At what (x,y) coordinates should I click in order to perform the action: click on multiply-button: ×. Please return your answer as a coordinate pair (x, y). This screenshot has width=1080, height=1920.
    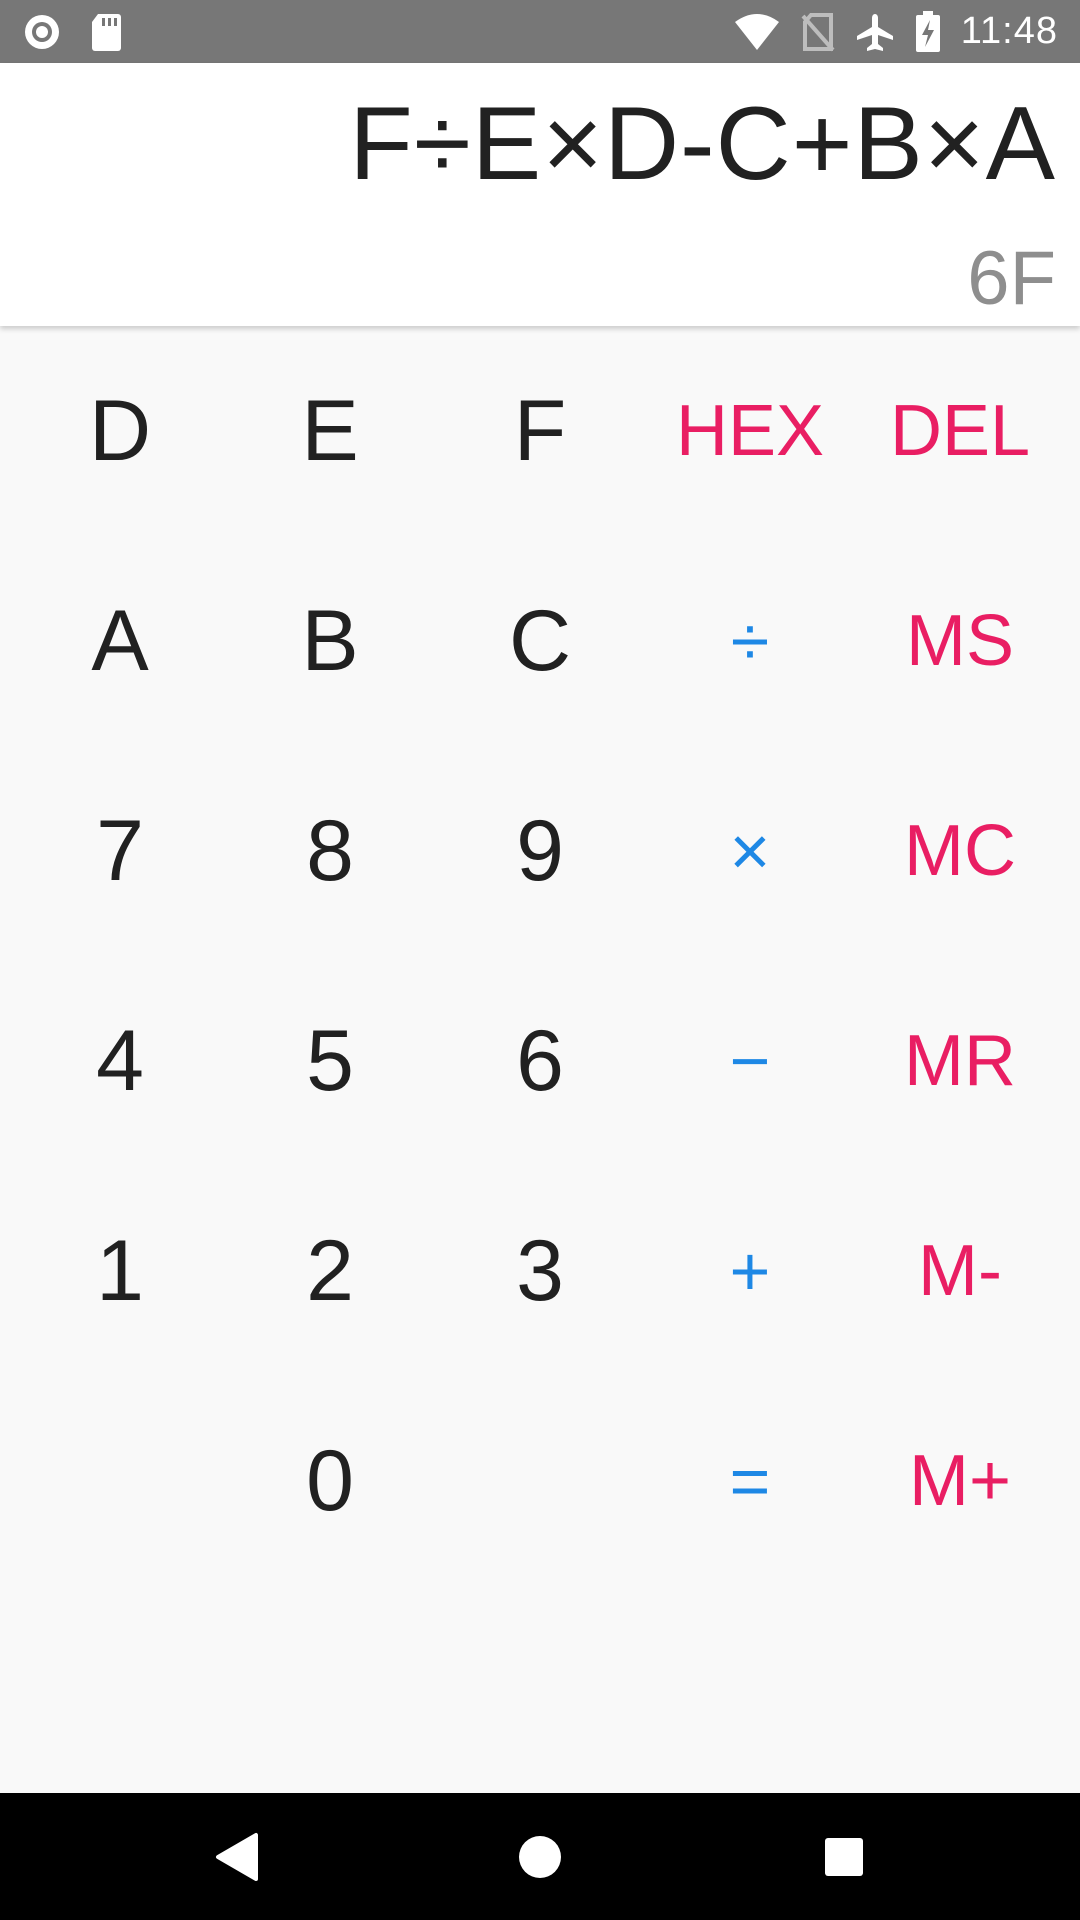
    Looking at the image, I should click on (750, 851).